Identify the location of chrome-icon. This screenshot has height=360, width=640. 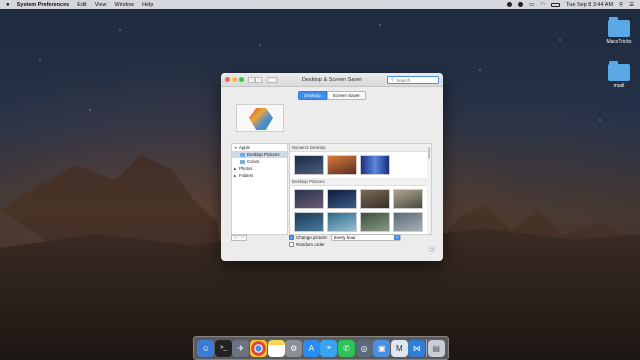
(259, 348).